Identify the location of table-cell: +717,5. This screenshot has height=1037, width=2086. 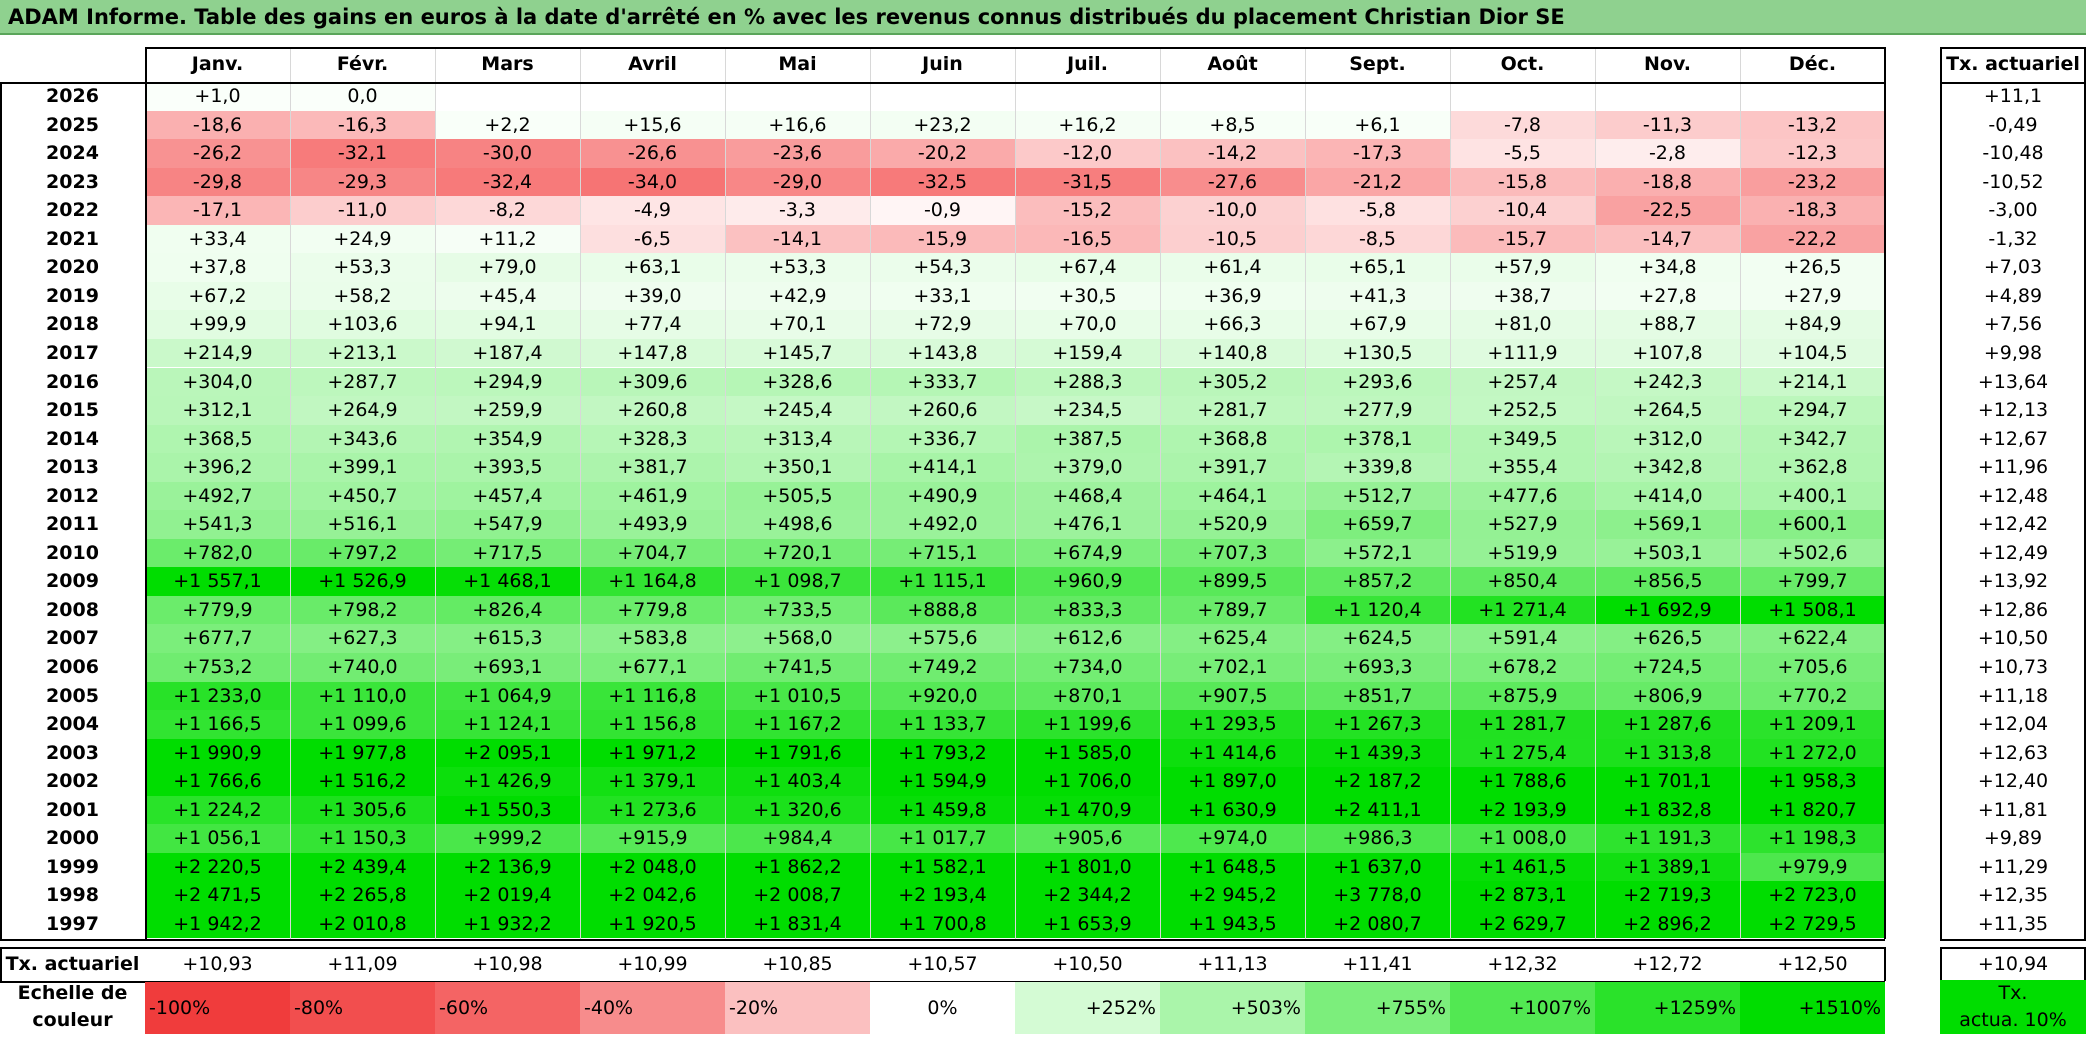
(507, 553).